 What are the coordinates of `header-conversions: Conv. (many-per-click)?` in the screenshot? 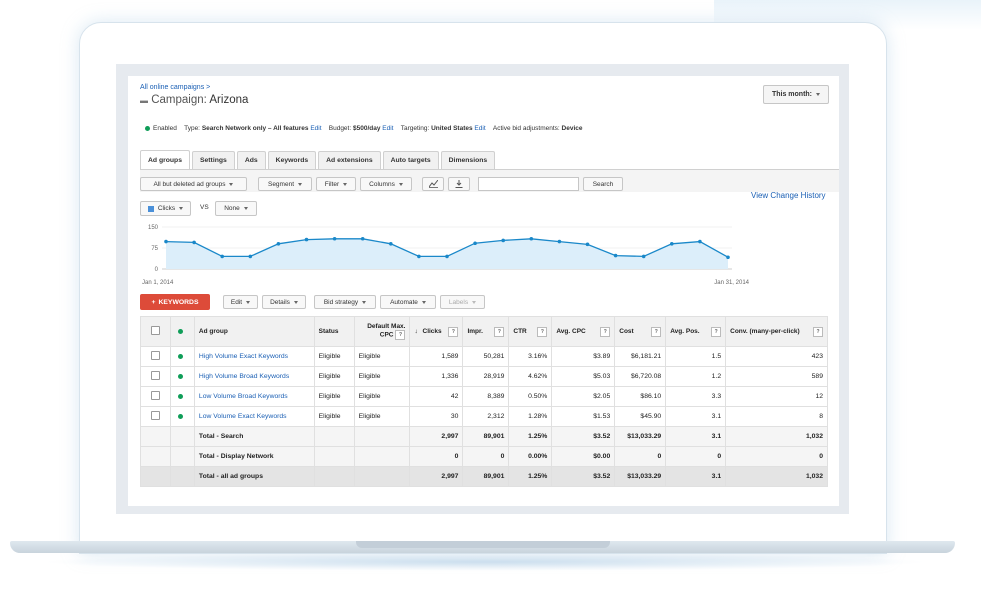 It's located at (776, 331).